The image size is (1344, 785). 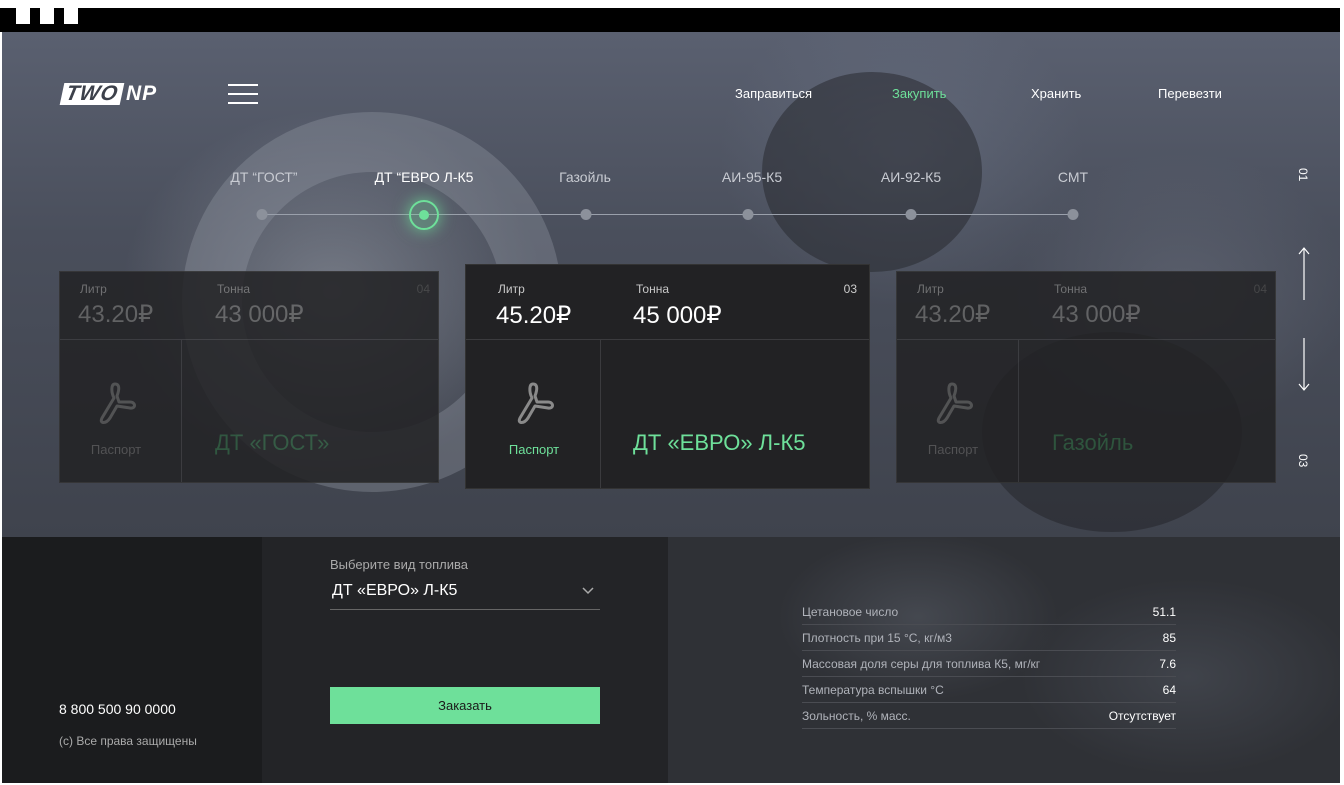 What do you see at coordinates (1303, 461) in the screenshot?
I see `pager-total: 03` at bounding box center [1303, 461].